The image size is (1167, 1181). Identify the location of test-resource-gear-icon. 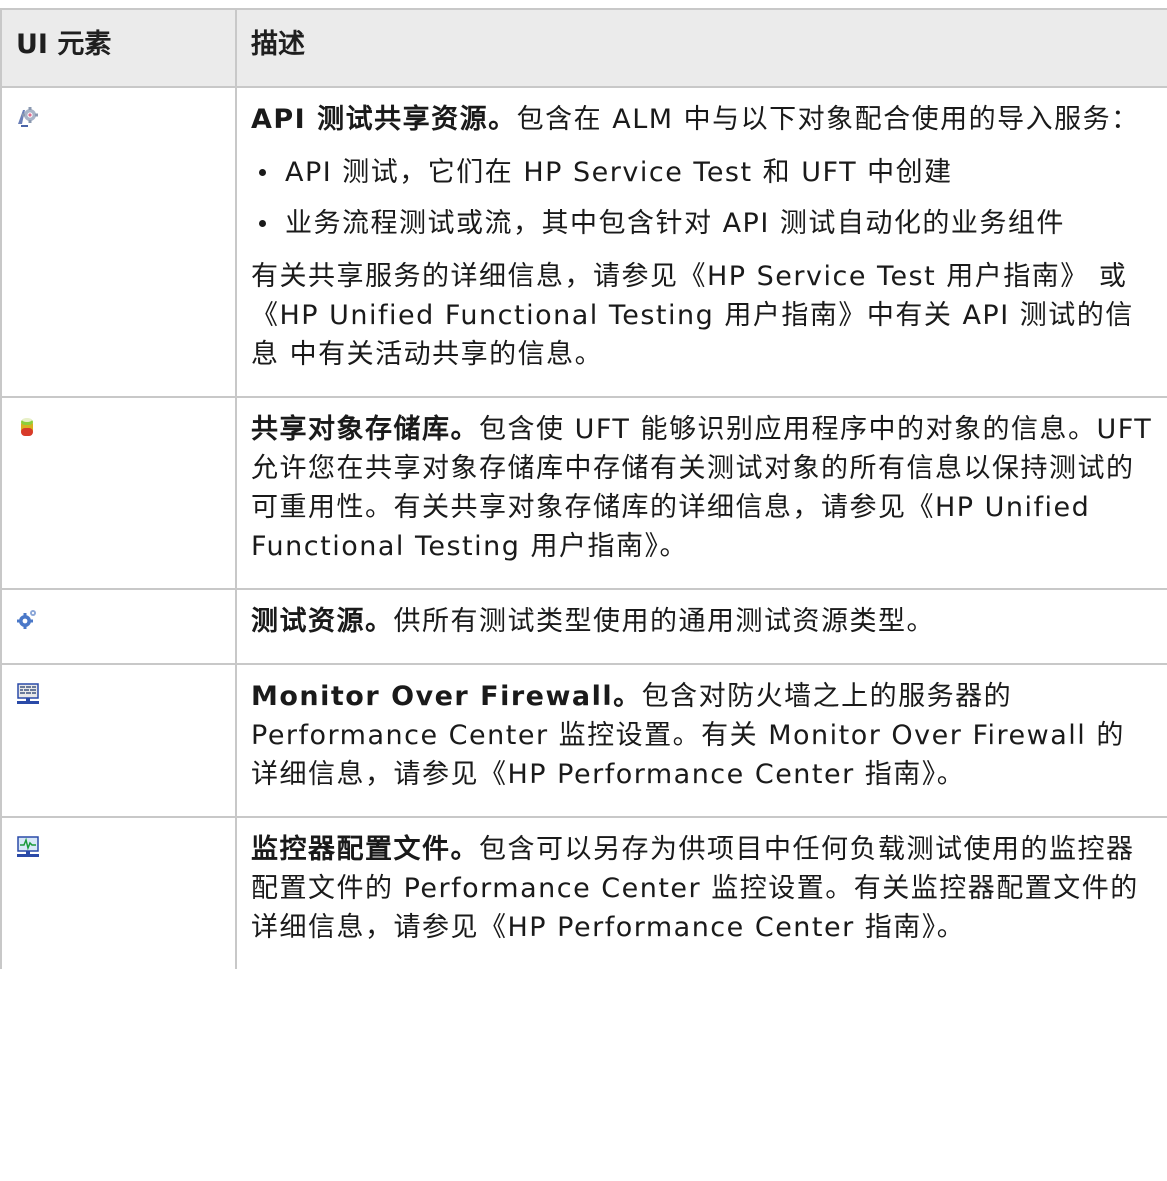
(27, 619).